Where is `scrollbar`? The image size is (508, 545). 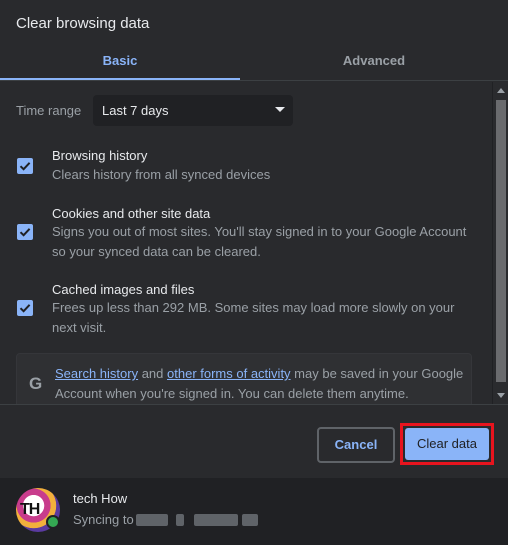 scrollbar is located at coordinates (500, 243).